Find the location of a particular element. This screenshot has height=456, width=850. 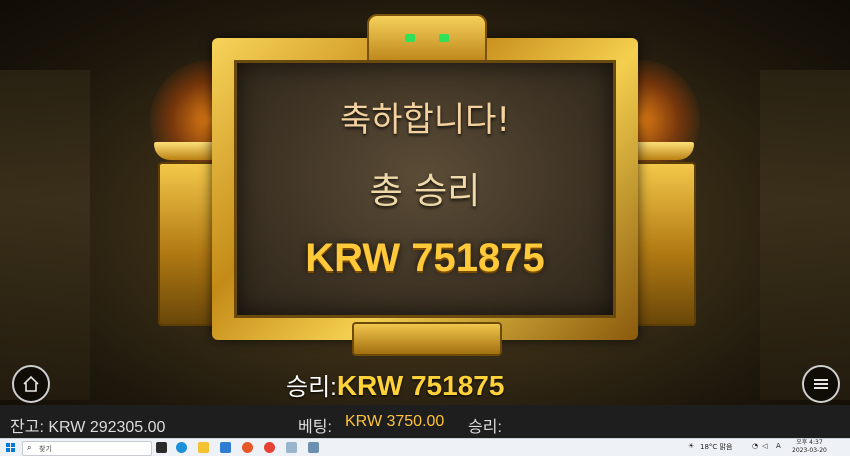

network-icon: ◔ is located at coordinates (755, 446).